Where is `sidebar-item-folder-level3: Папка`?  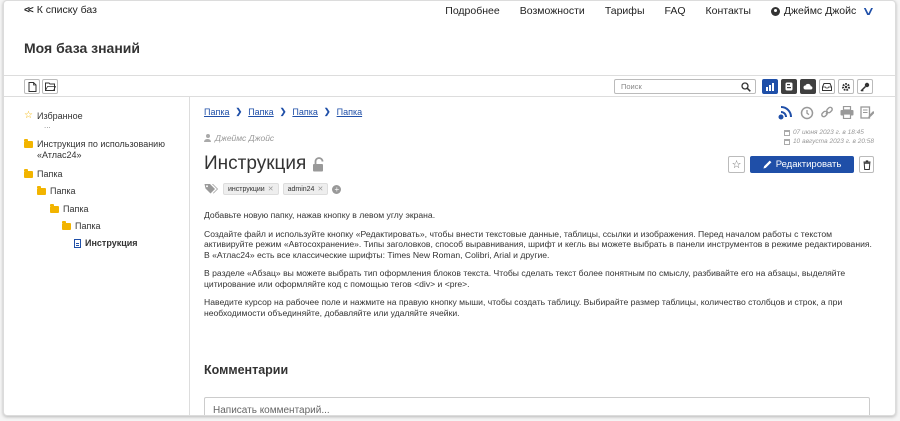 sidebar-item-folder-level3: Папка is located at coordinates (69, 209).